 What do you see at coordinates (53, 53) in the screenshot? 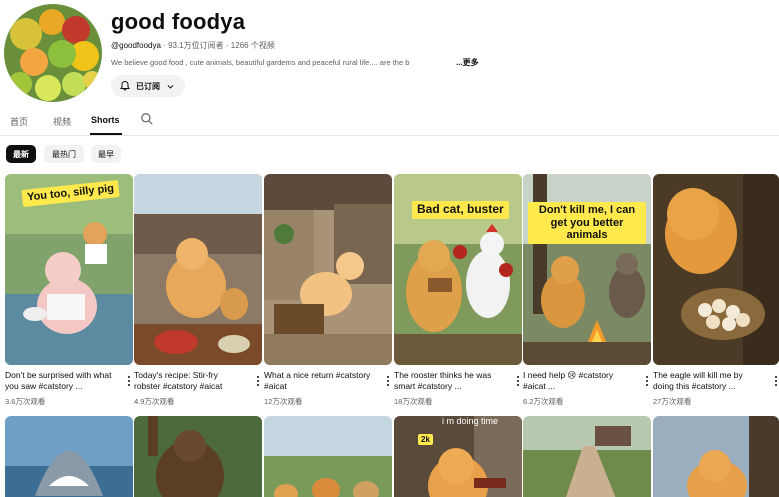
I see `channel-avatar` at bounding box center [53, 53].